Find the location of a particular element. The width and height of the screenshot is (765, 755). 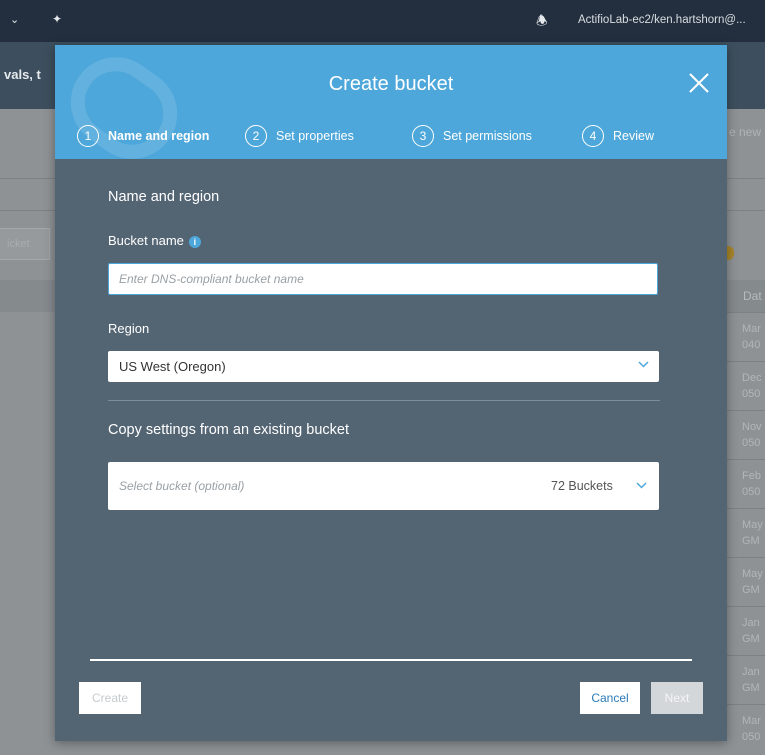

close-icon is located at coordinates (699, 83).